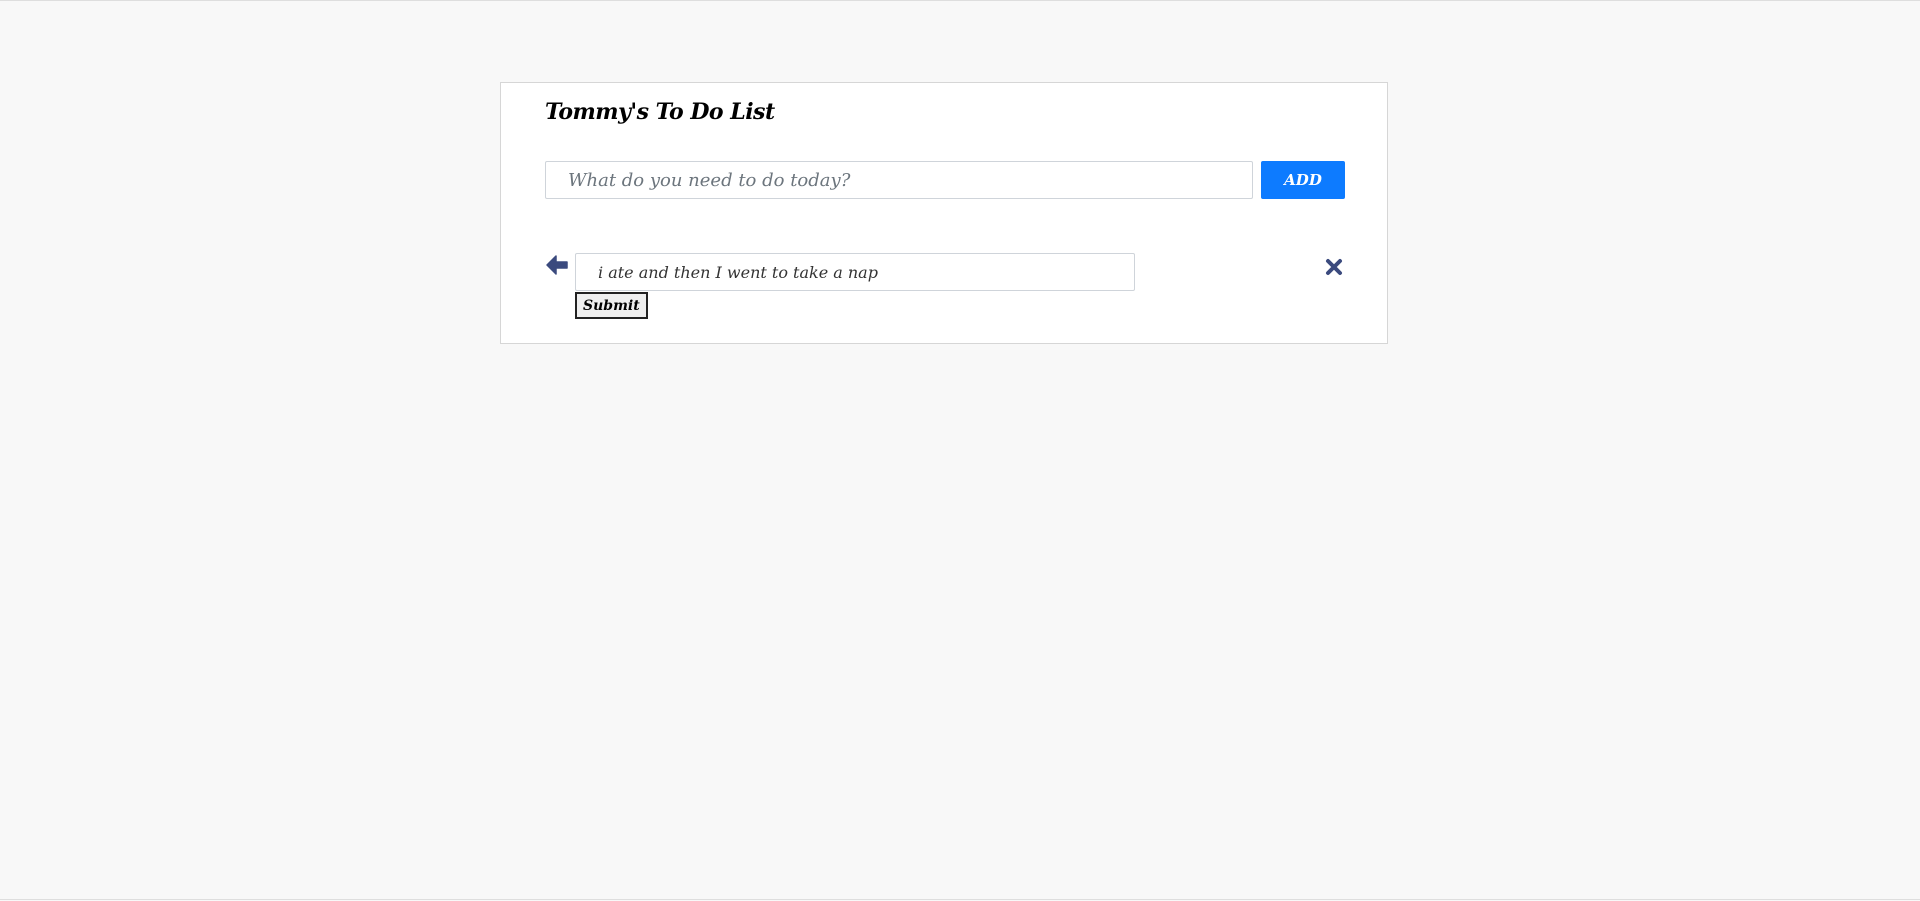  I want to click on page-title: Tommy's To Do List, so click(660, 112).